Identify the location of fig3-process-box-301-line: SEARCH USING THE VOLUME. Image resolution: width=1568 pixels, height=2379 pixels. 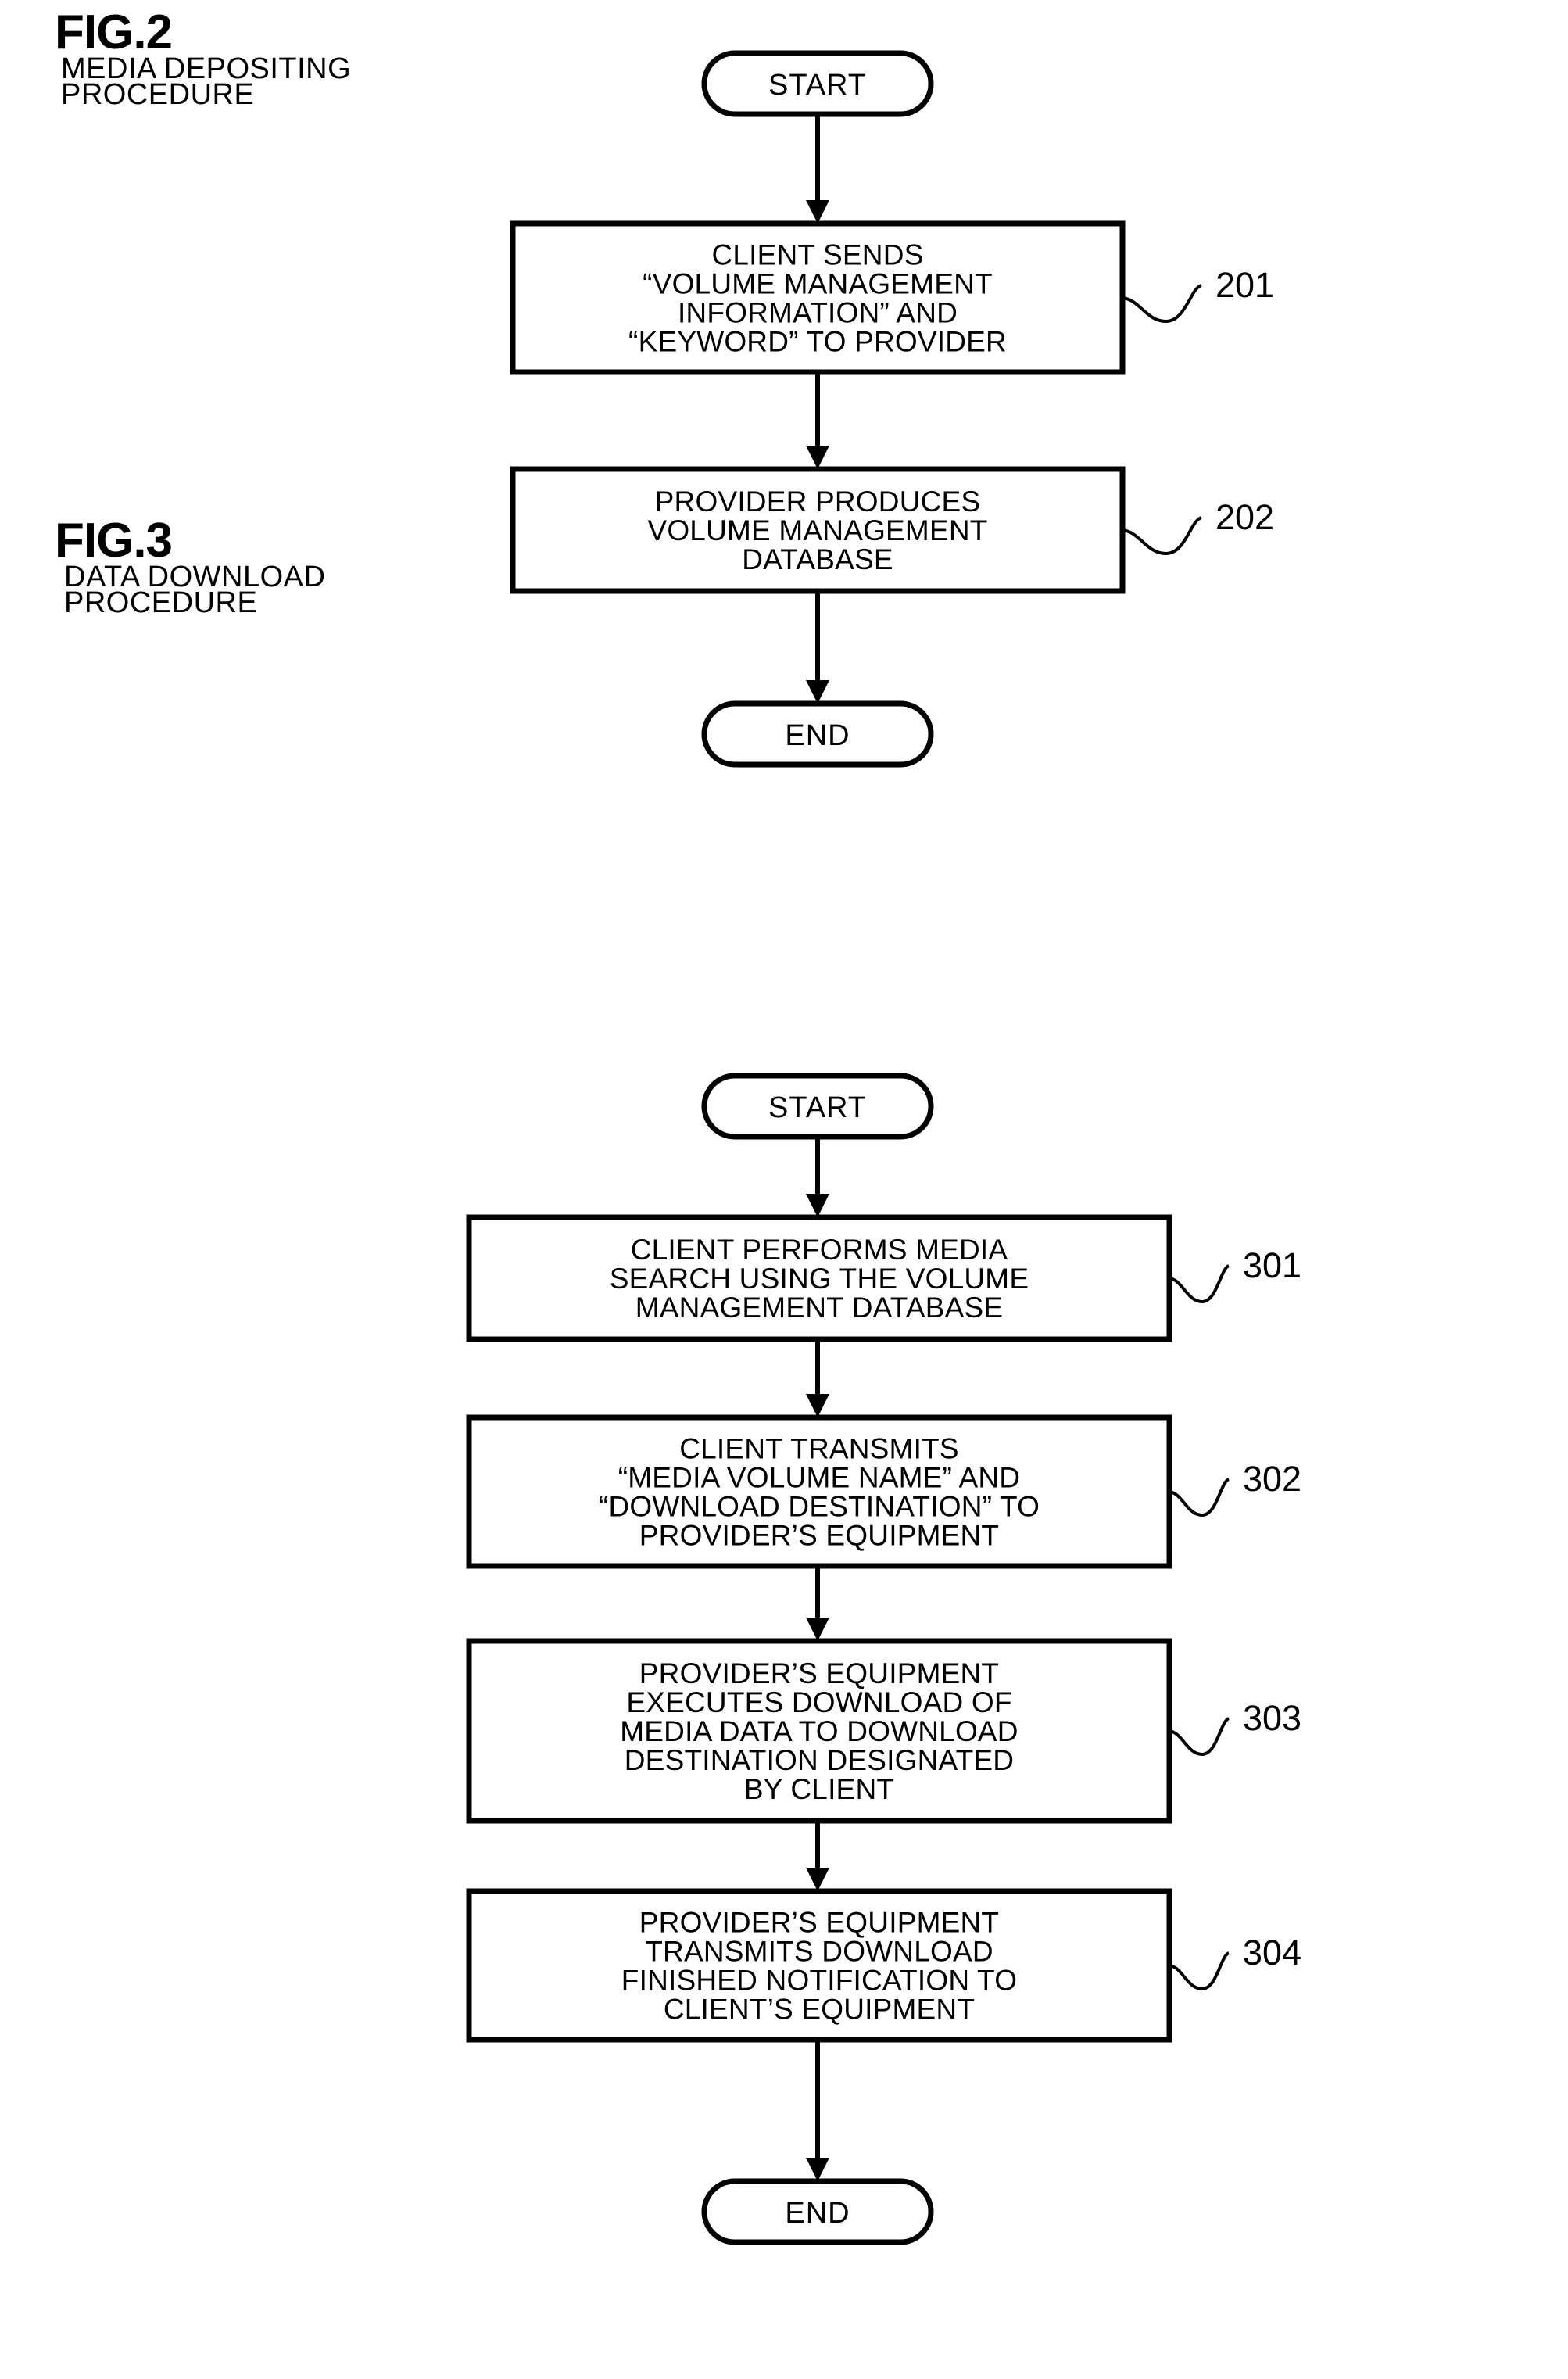
(819, 1279).